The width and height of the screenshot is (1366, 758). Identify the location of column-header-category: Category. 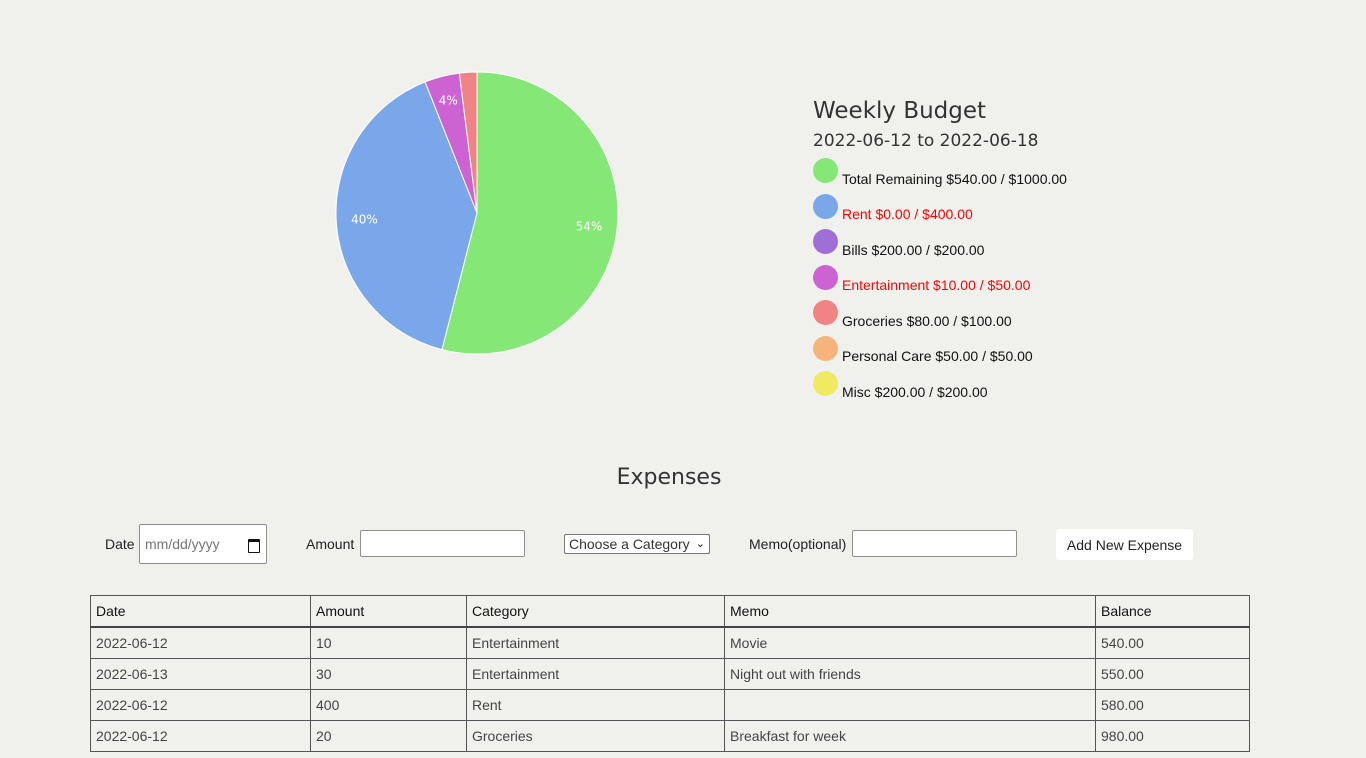
(595, 611).